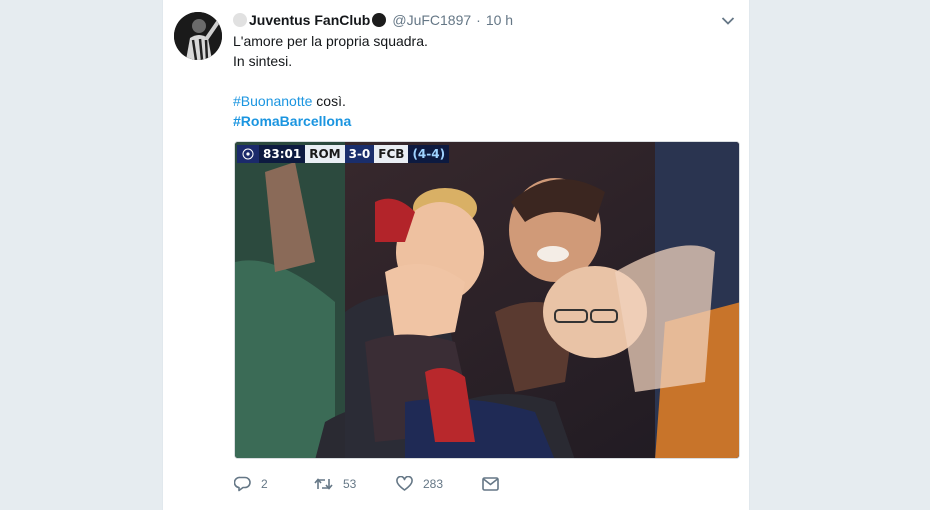 This screenshot has width=930, height=510. What do you see at coordinates (240, 20) in the screenshot?
I see `white-circle-emoji` at bounding box center [240, 20].